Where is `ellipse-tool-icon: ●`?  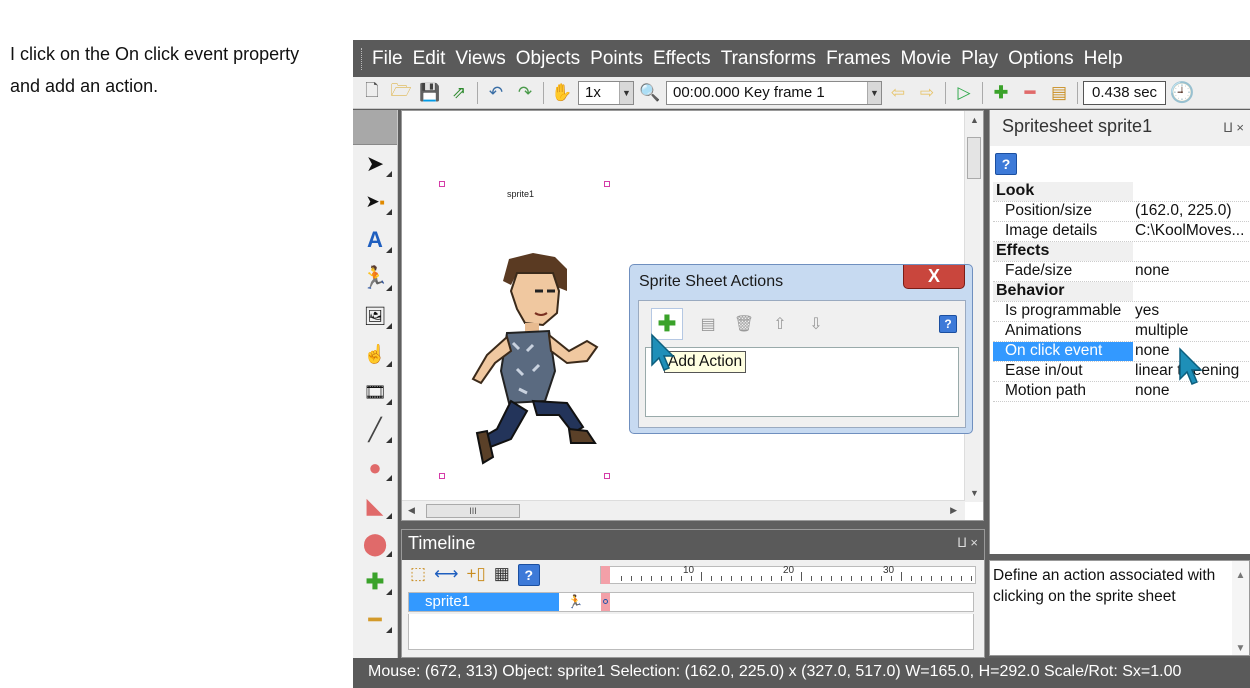
ellipse-tool-icon: ● is located at coordinates (375, 468).